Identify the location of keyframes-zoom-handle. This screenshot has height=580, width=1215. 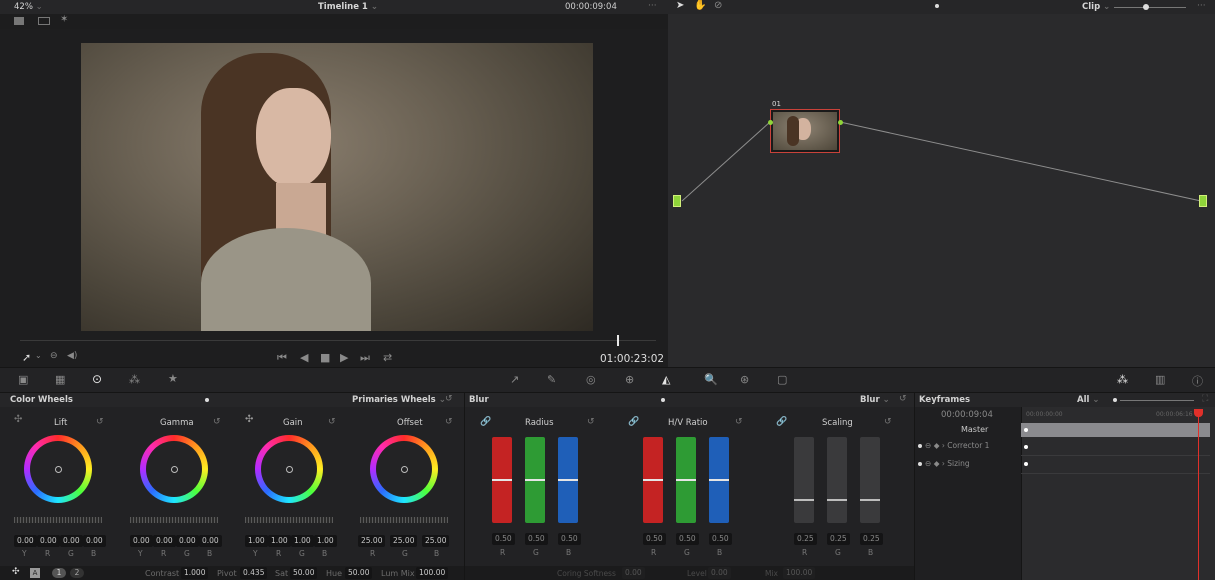
(1115, 400).